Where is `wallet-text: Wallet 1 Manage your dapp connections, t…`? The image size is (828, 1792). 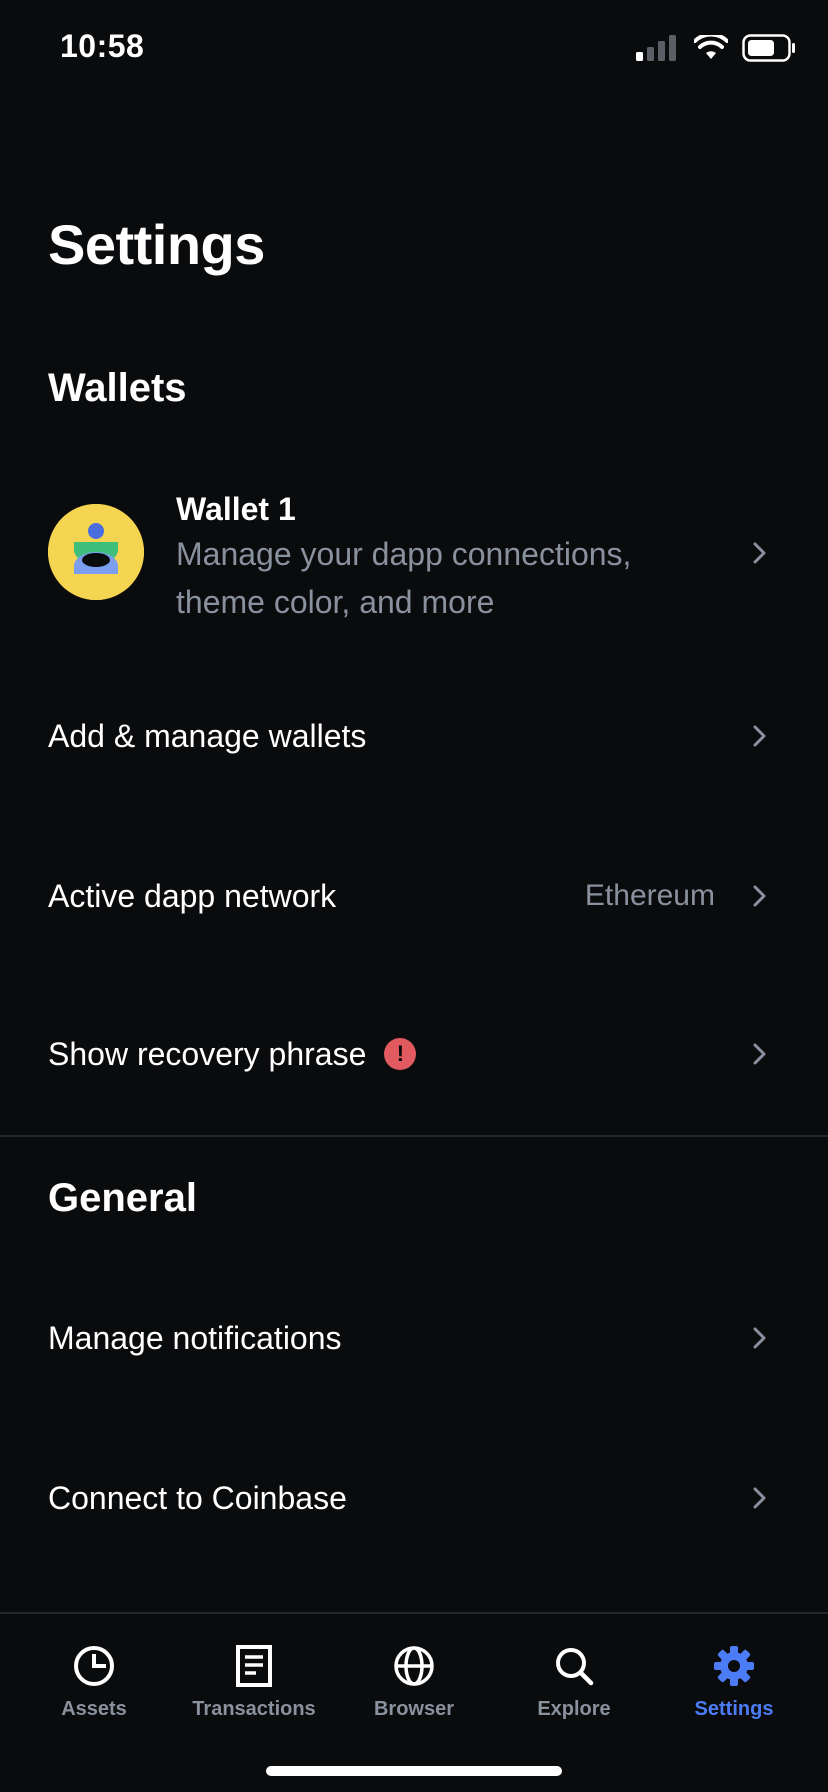 wallet-text: Wallet 1 Manage your dapp connections, t… is located at coordinates (436, 557).